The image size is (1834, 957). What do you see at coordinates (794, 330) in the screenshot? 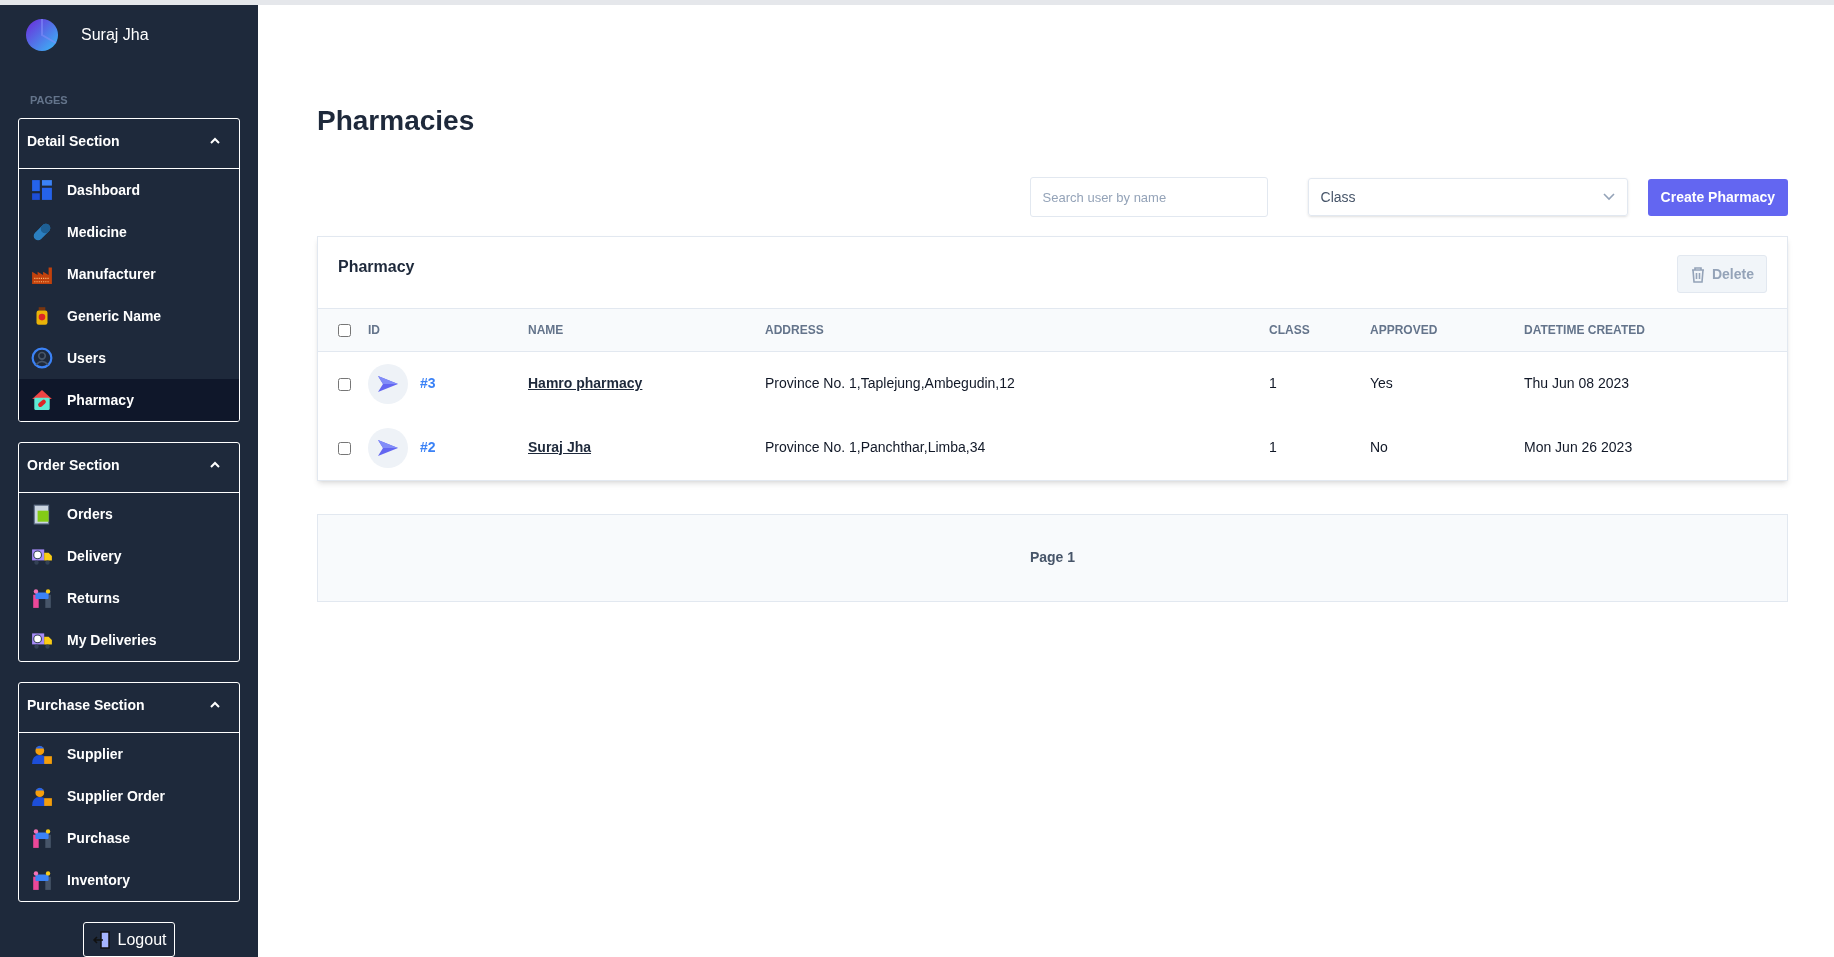
I see `column-header: ADDRESS` at bounding box center [794, 330].